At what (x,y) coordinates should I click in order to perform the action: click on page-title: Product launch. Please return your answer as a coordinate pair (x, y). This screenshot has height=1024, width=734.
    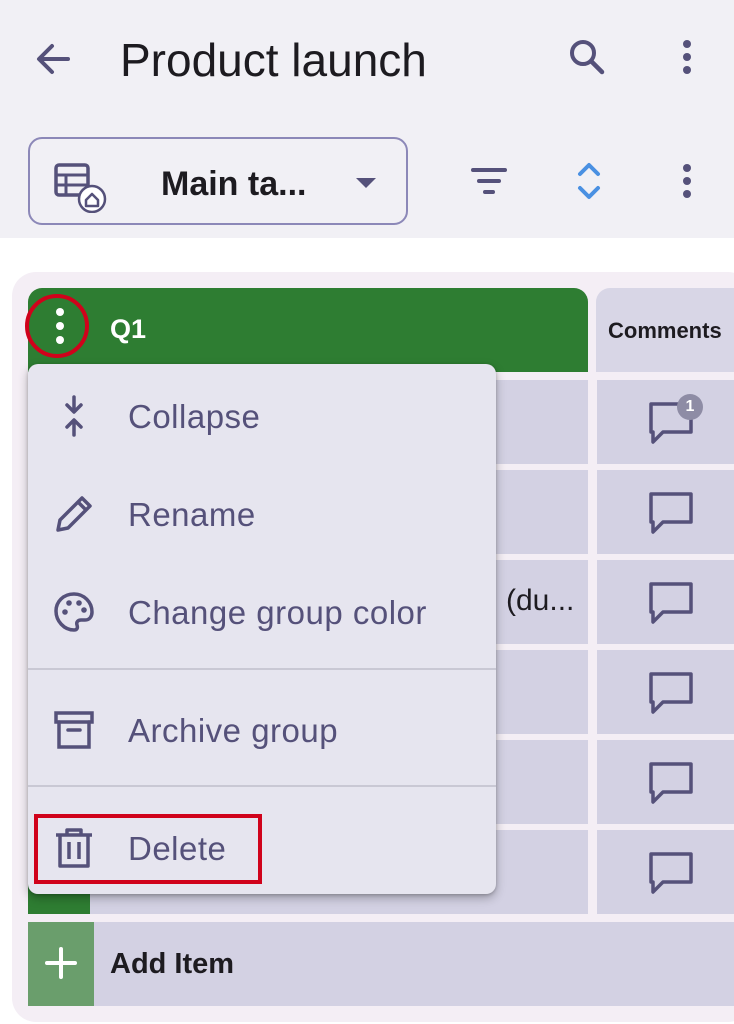
    Looking at the image, I should click on (273, 60).